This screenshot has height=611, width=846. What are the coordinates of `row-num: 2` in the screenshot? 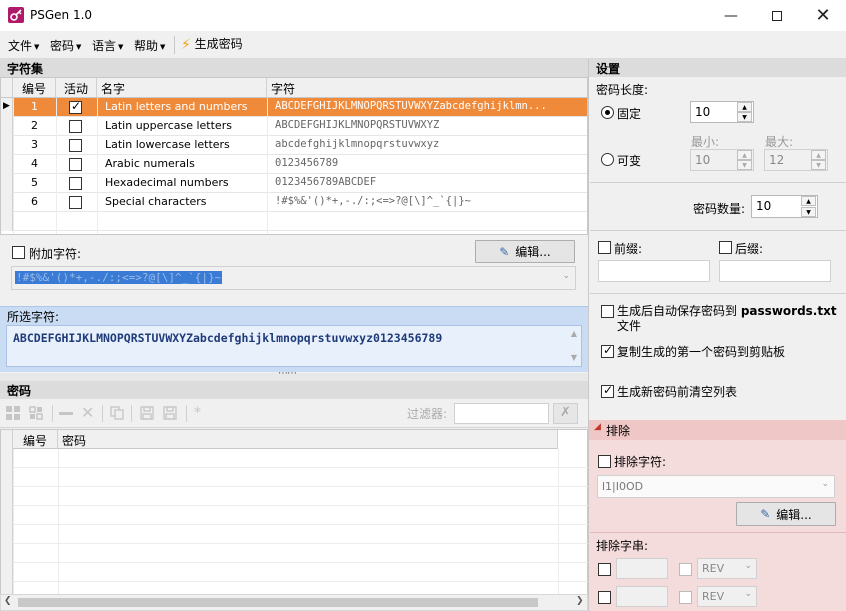 It's located at (34, 125).